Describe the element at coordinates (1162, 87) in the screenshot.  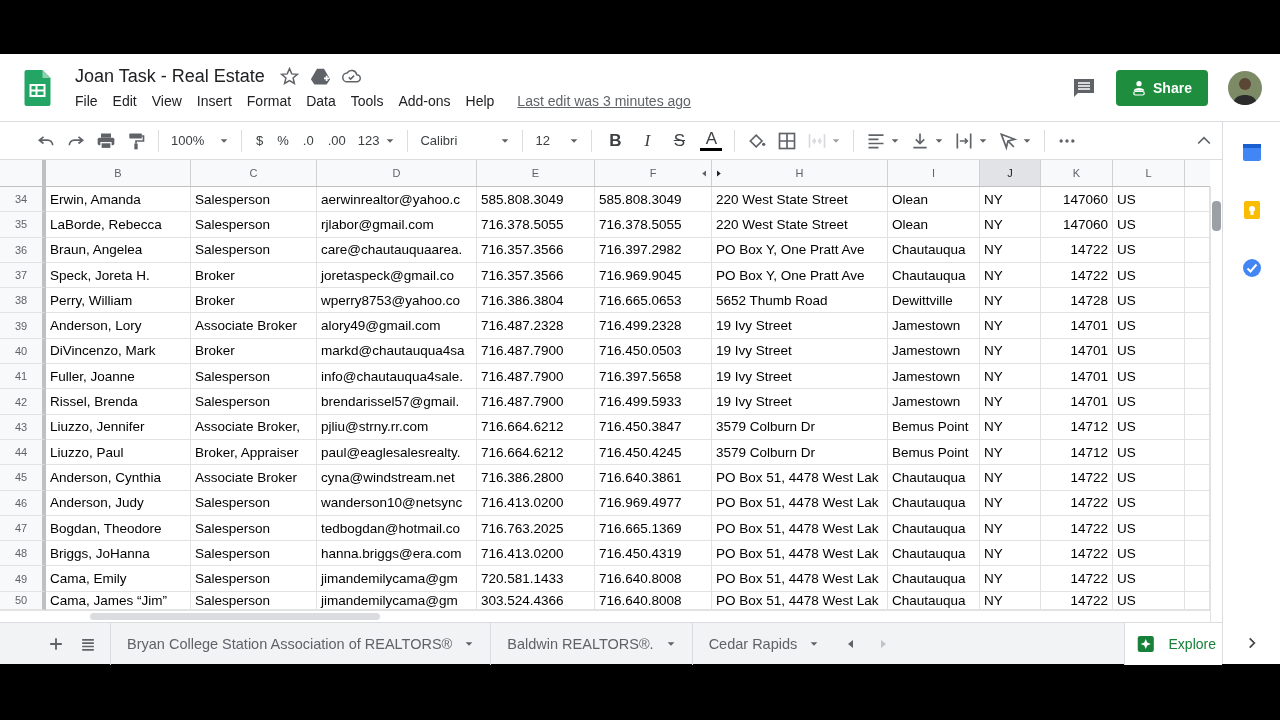
I see `share-button: Share` at that location.